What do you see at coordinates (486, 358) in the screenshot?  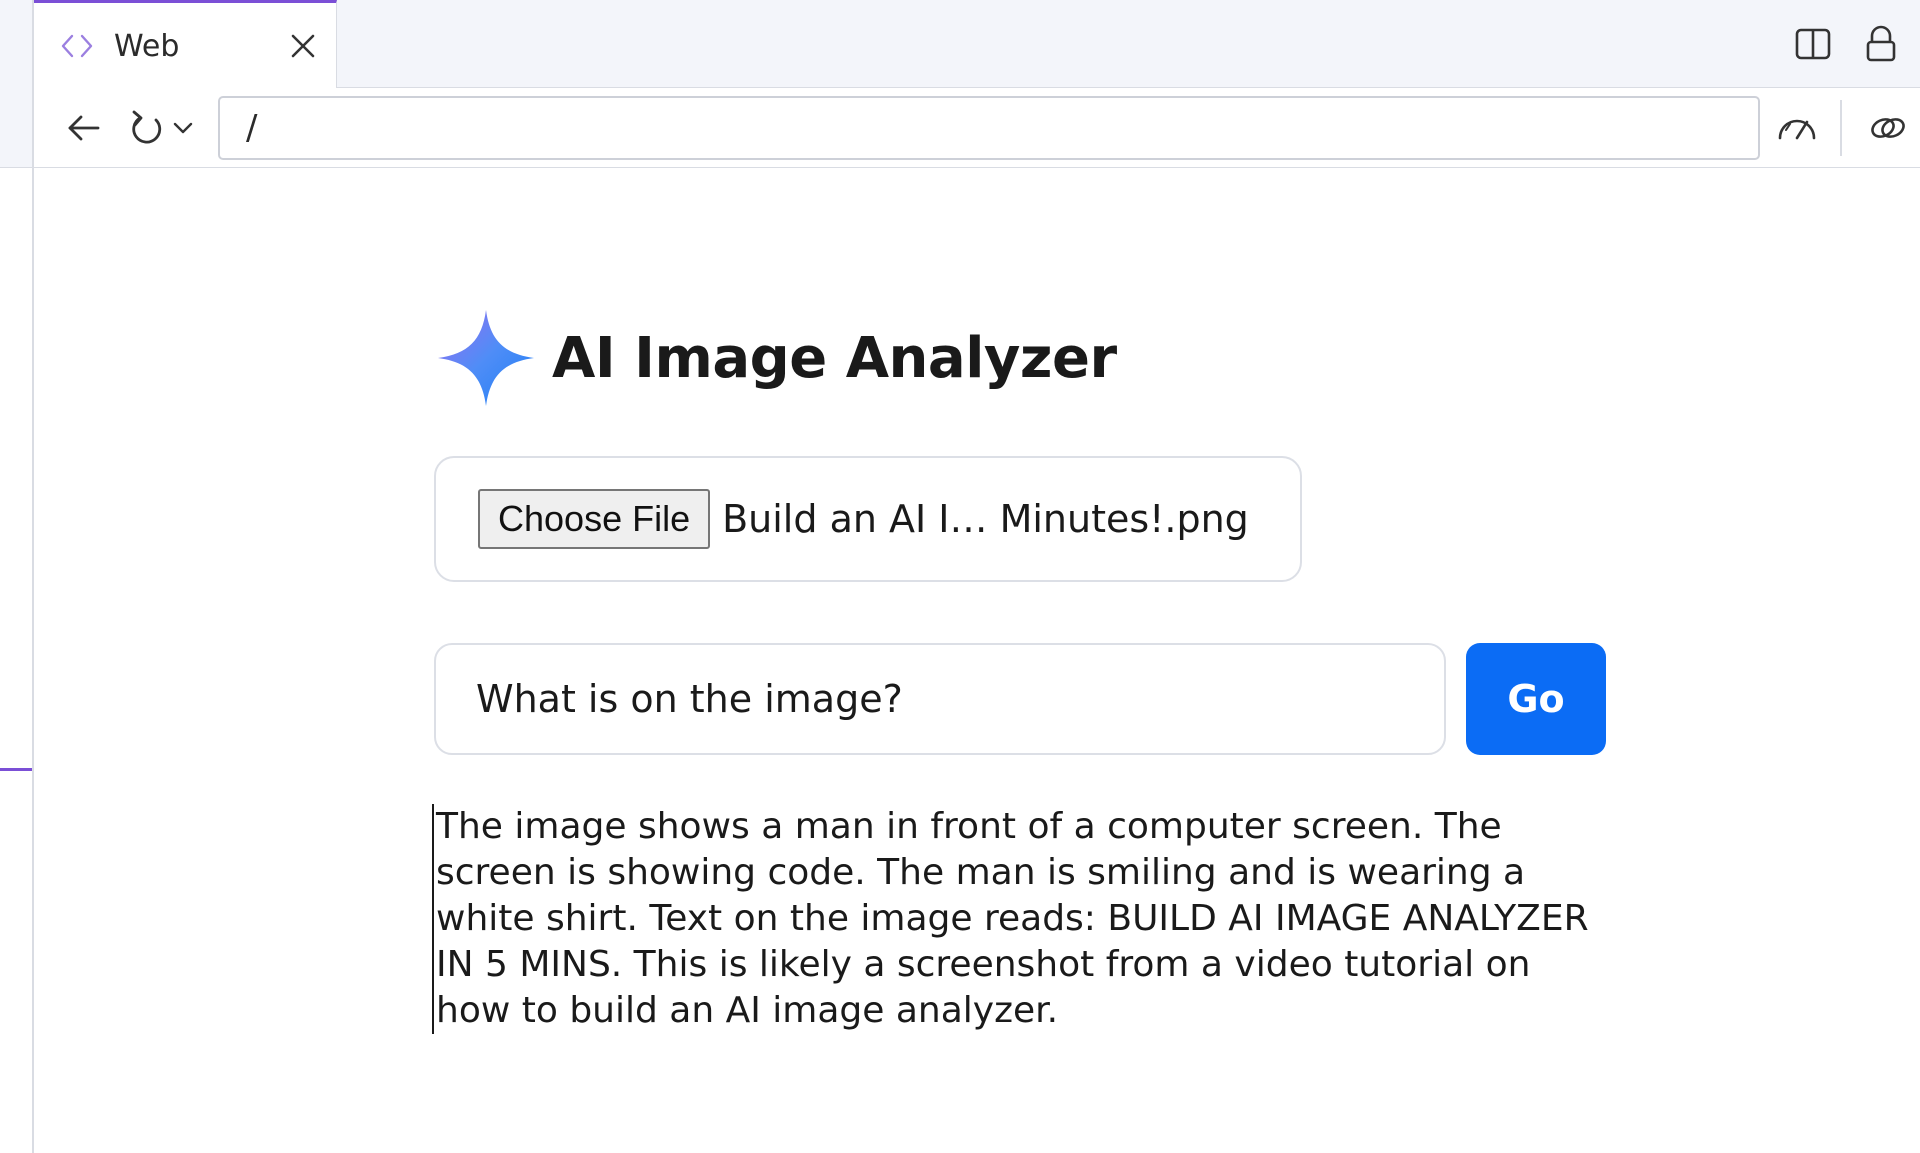 I see `sparkle-icon` at bounding box center [486, 358].